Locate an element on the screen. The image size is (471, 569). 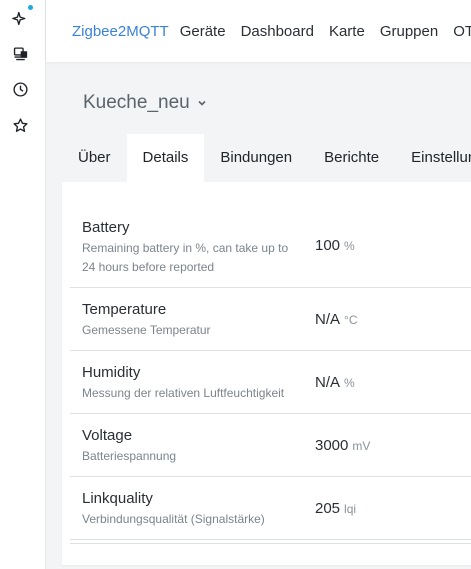
tab-settings: Einstellungen is located at coordinates (433, 158).